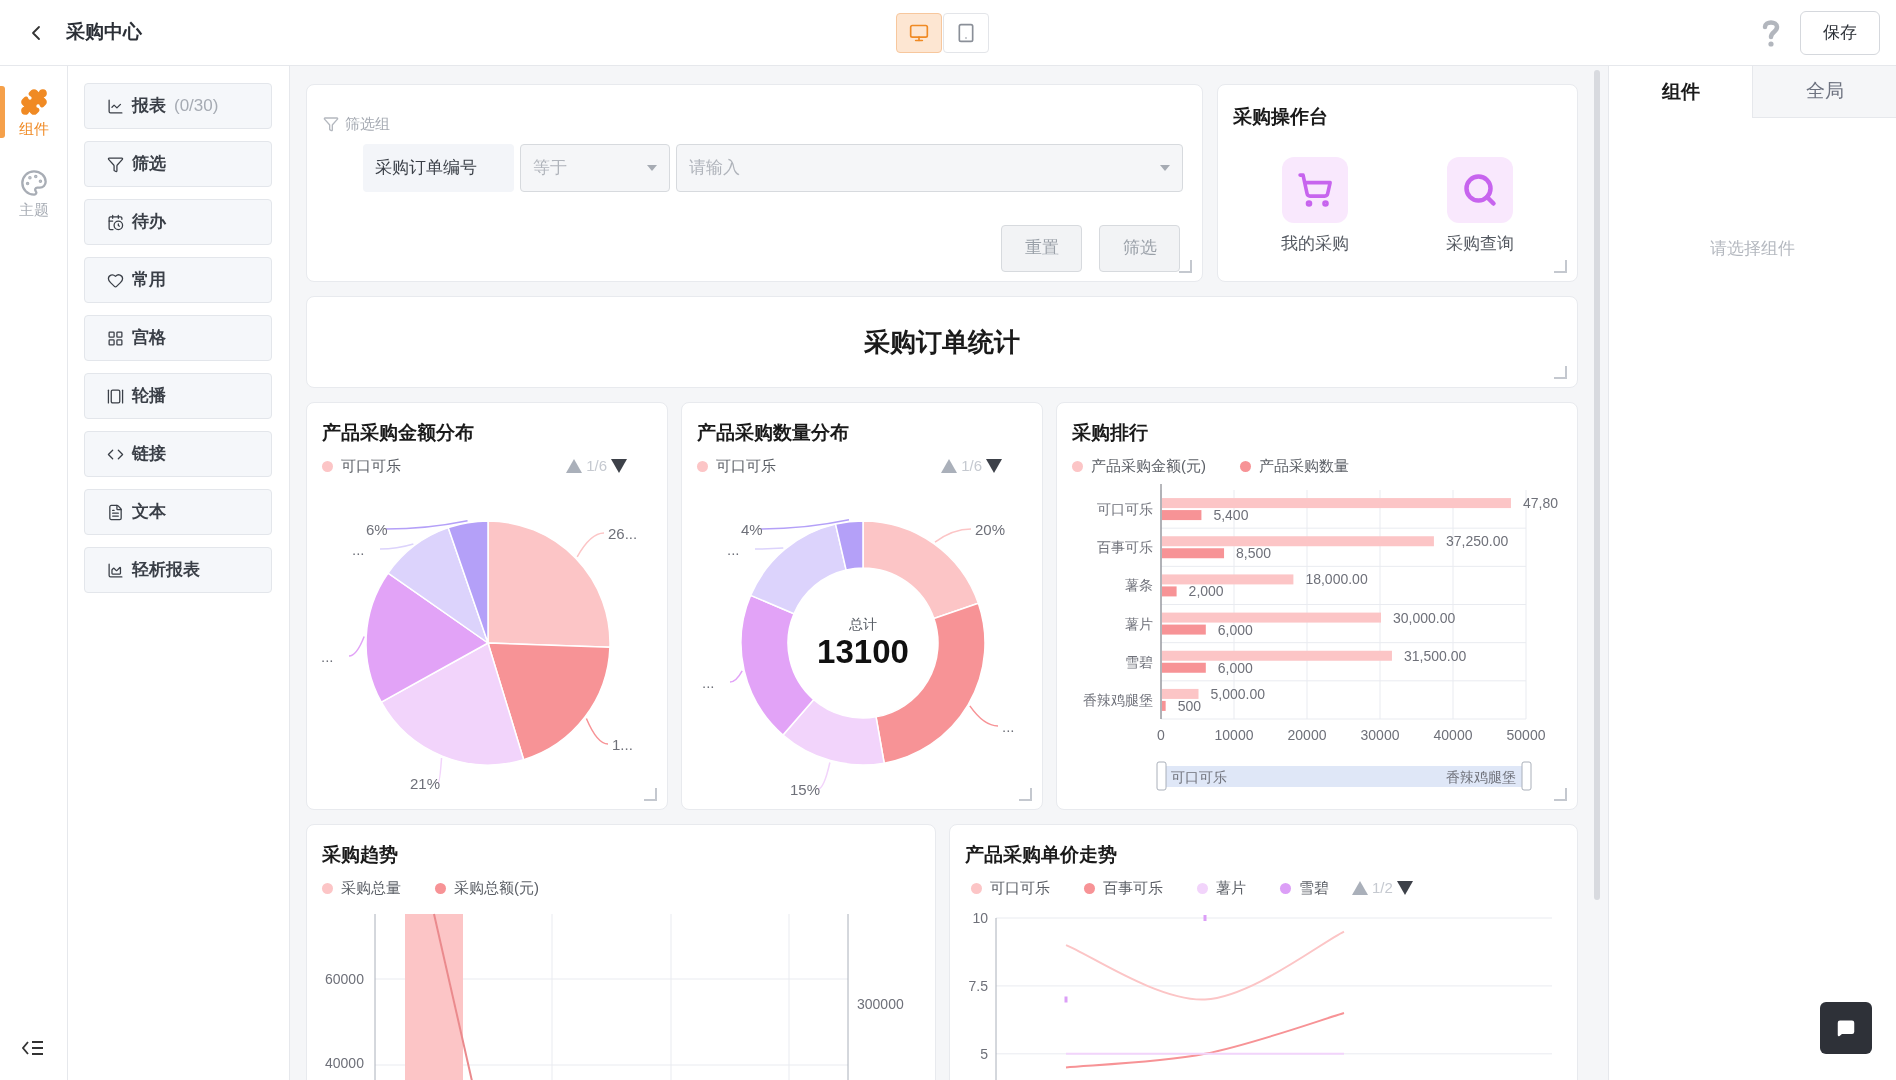  Describe the element at coordinates (377, 529) in the screenshot. I see `slice-label: 6%` at that location.